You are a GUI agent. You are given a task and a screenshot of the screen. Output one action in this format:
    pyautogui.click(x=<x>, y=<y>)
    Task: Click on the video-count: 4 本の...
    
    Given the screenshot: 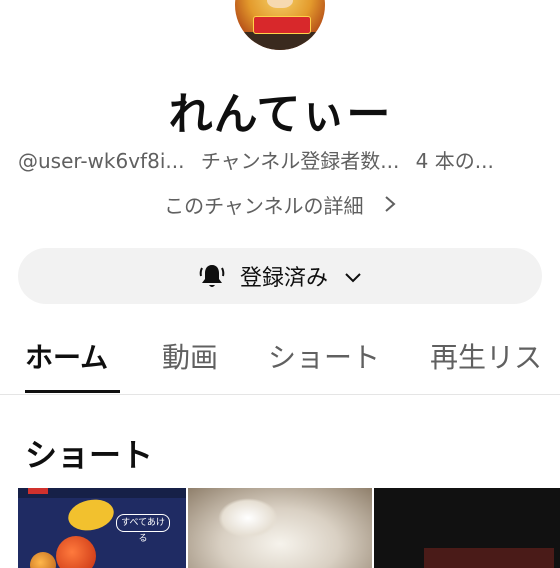 What is the action you would take?
    pyautogui.click(x=454, y=161)
    